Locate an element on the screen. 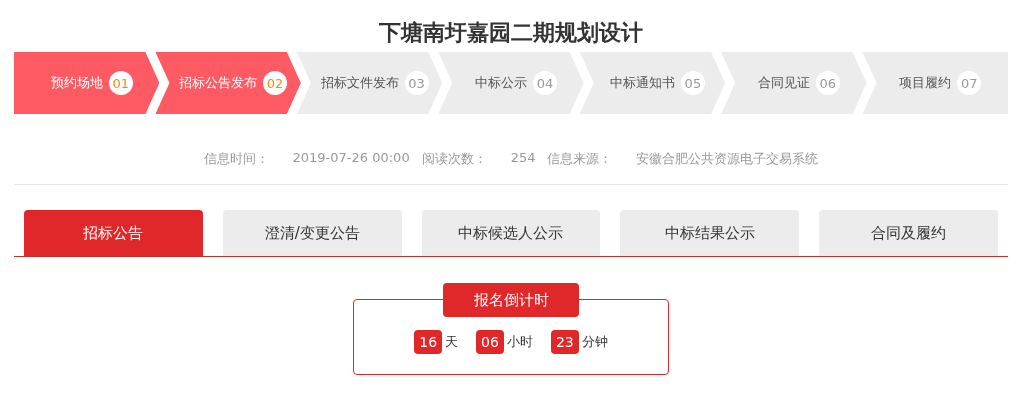 The image size is (1027, 415). step-number: 07 is located at coordinates (969, 83).